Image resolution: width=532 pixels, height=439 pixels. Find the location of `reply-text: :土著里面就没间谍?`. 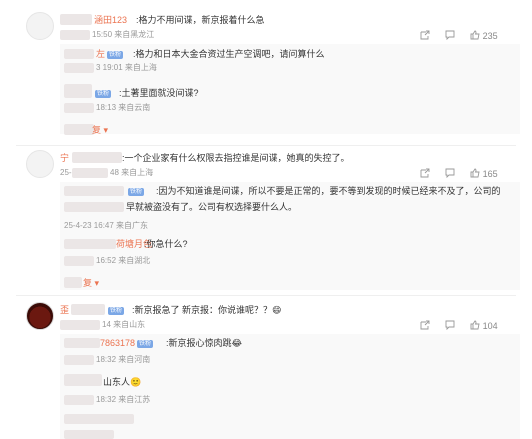

reply-text: :土著里面就没间谍? is located at coordinates (159, 93).